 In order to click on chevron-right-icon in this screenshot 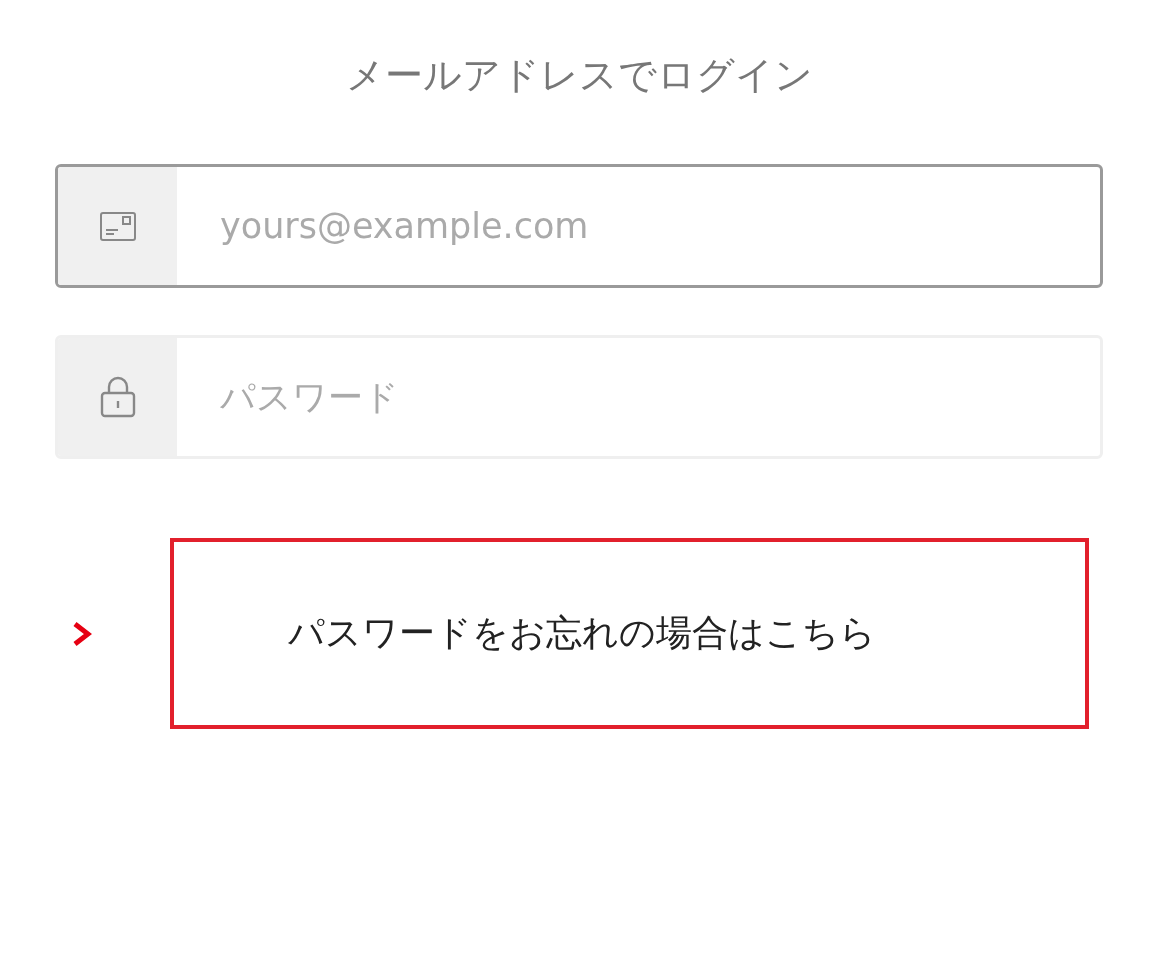, I will do `click(82, 633)`.